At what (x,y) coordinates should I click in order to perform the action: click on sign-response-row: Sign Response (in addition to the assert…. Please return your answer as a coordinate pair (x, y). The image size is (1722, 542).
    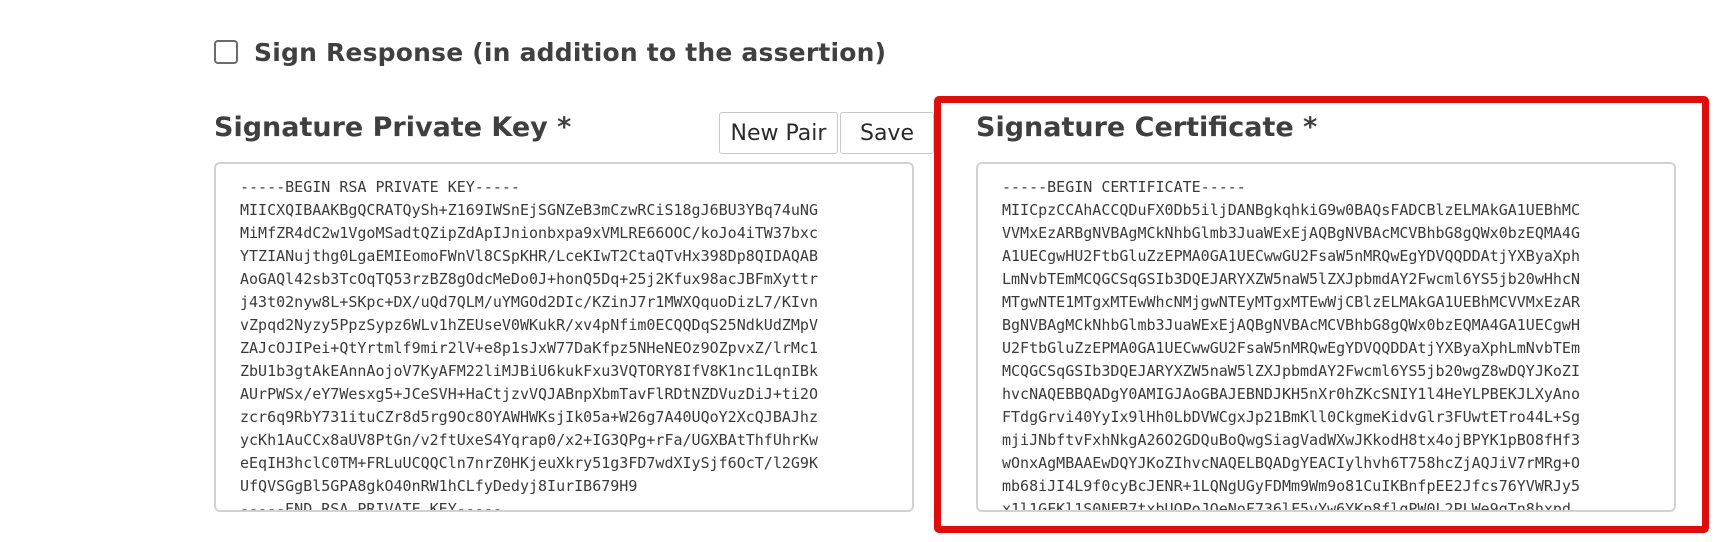
    Looking at the image, I should click on (550, 52).